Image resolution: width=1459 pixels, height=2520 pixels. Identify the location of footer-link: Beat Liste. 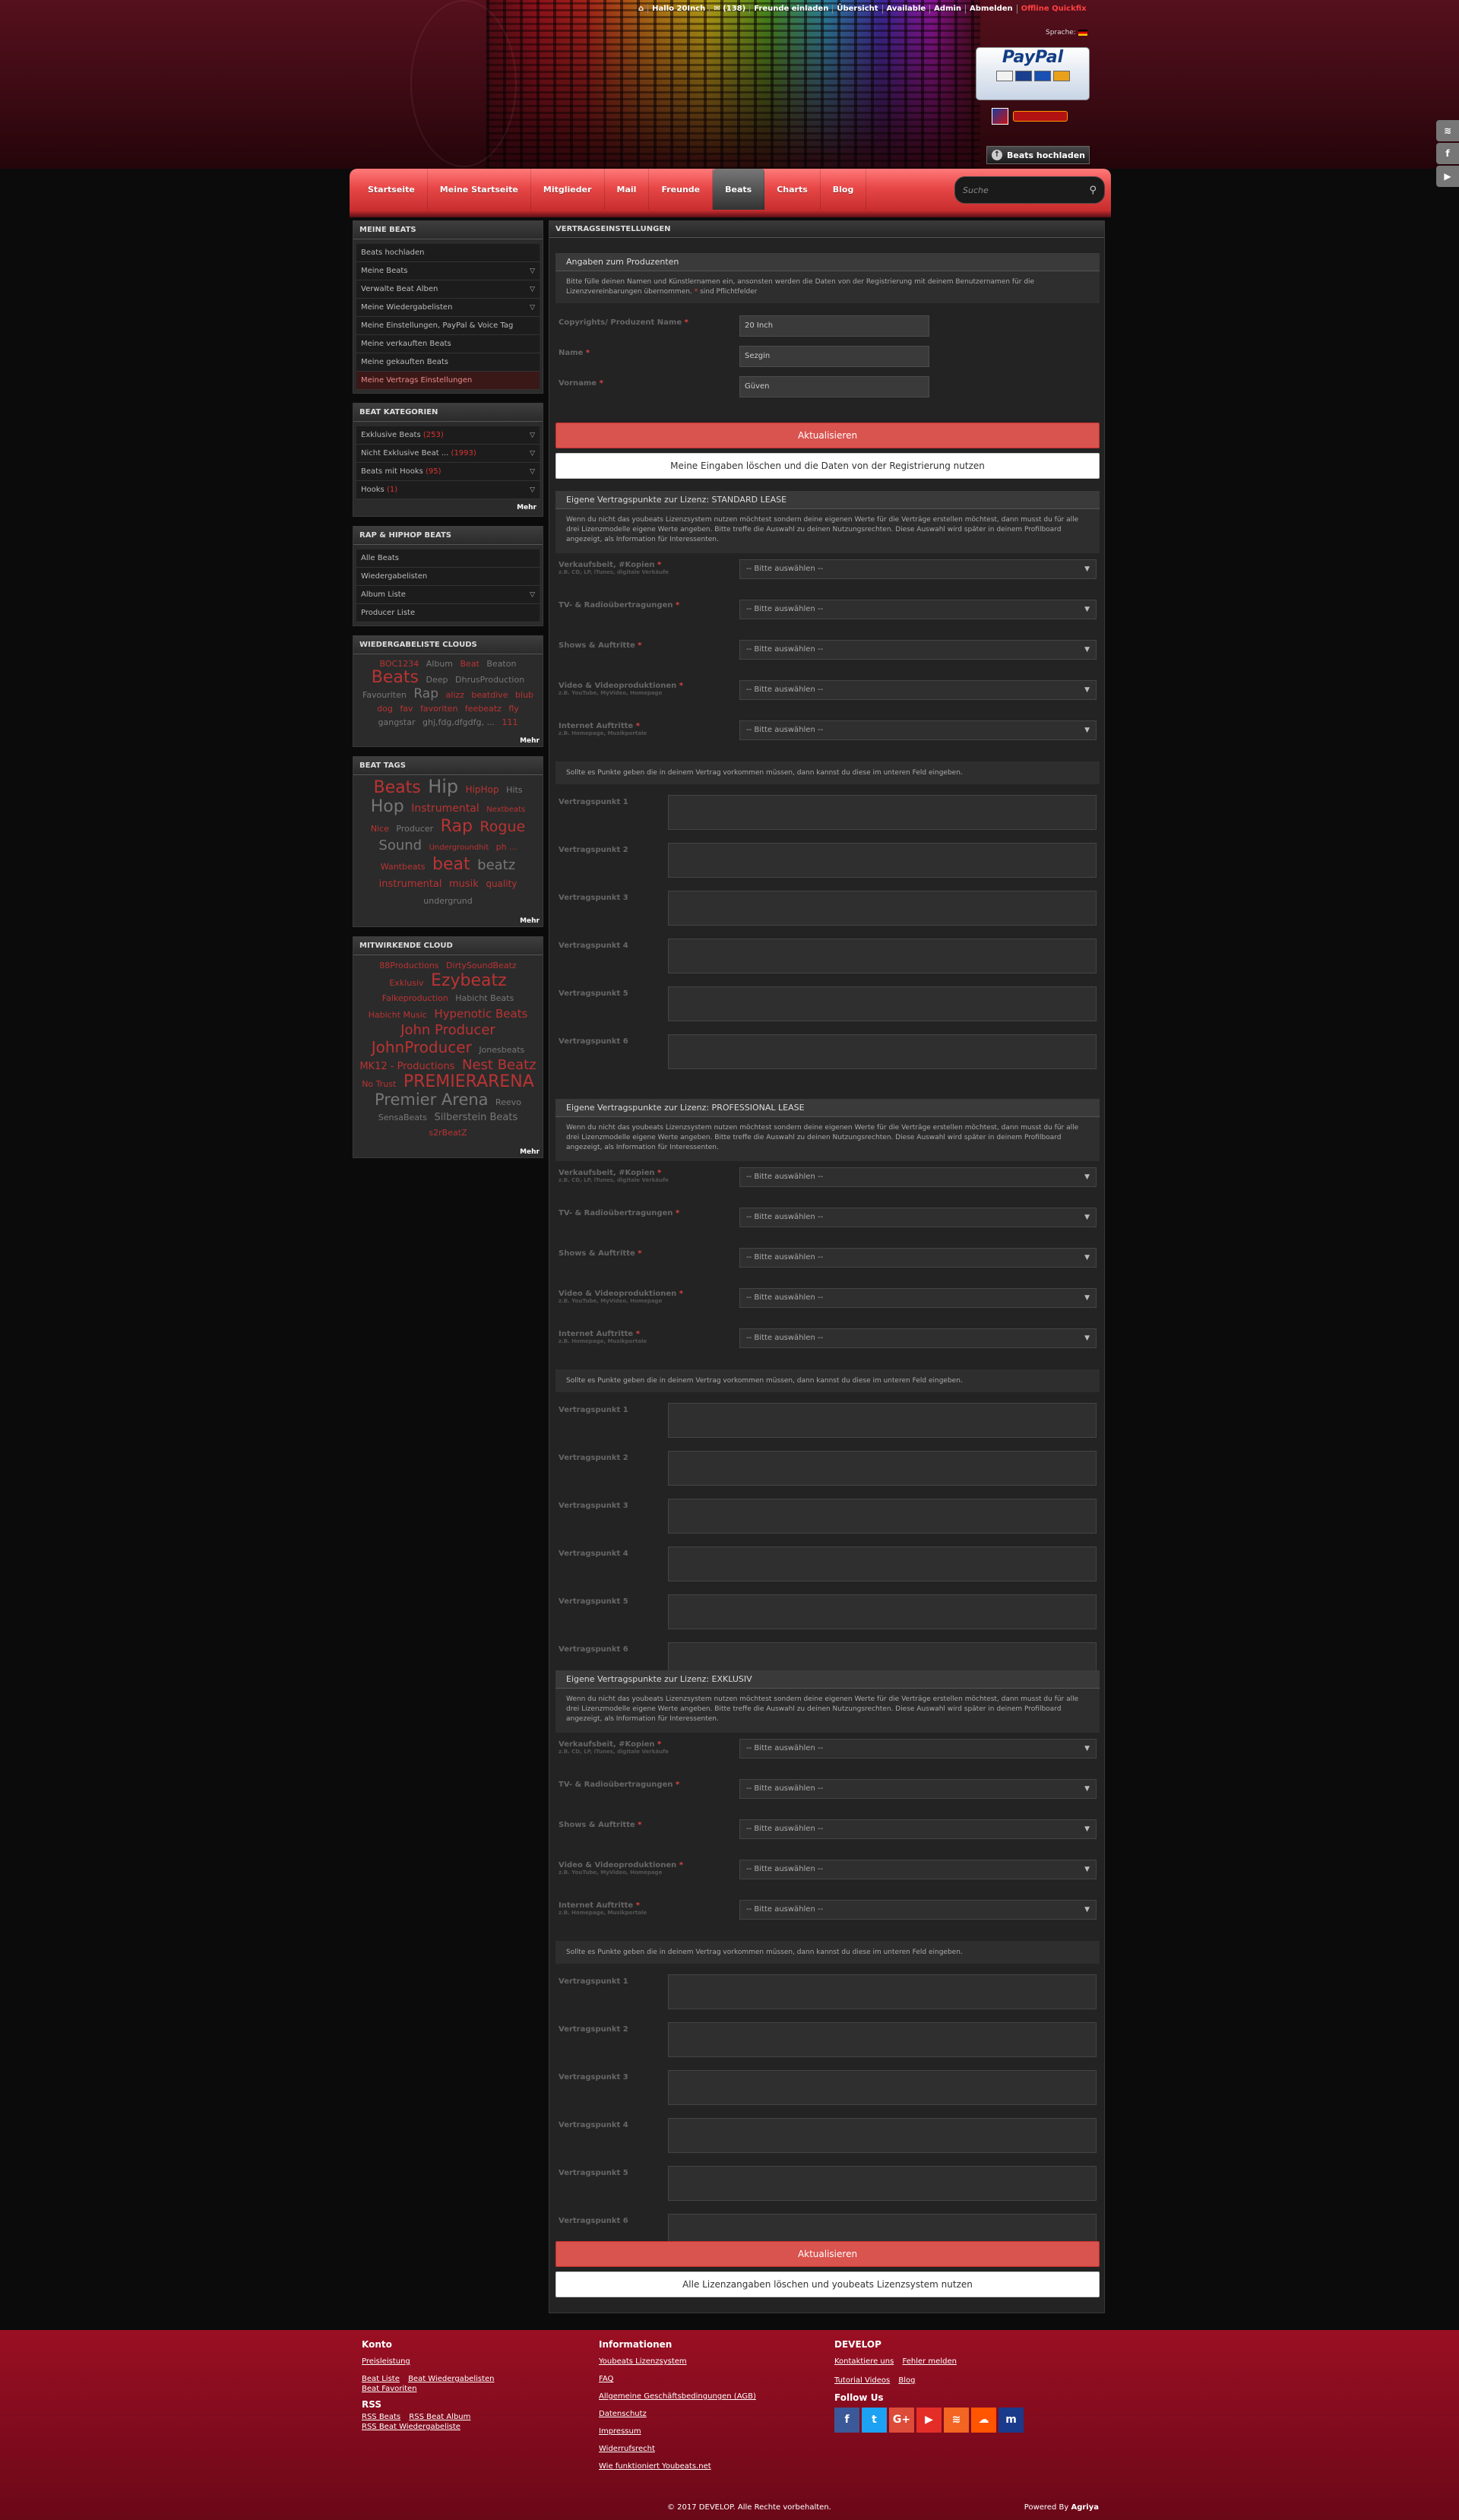
(381, 2379).